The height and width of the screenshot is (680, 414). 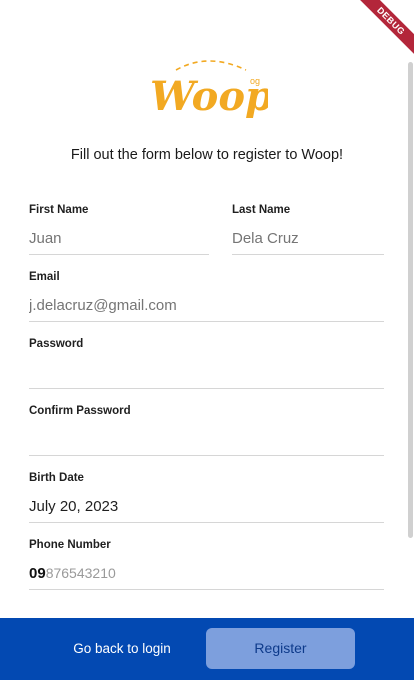 What do you see at coordinates (206, 455) in the screenshot?
I see `confirm-password-underline` at bounding box center [206, 455].